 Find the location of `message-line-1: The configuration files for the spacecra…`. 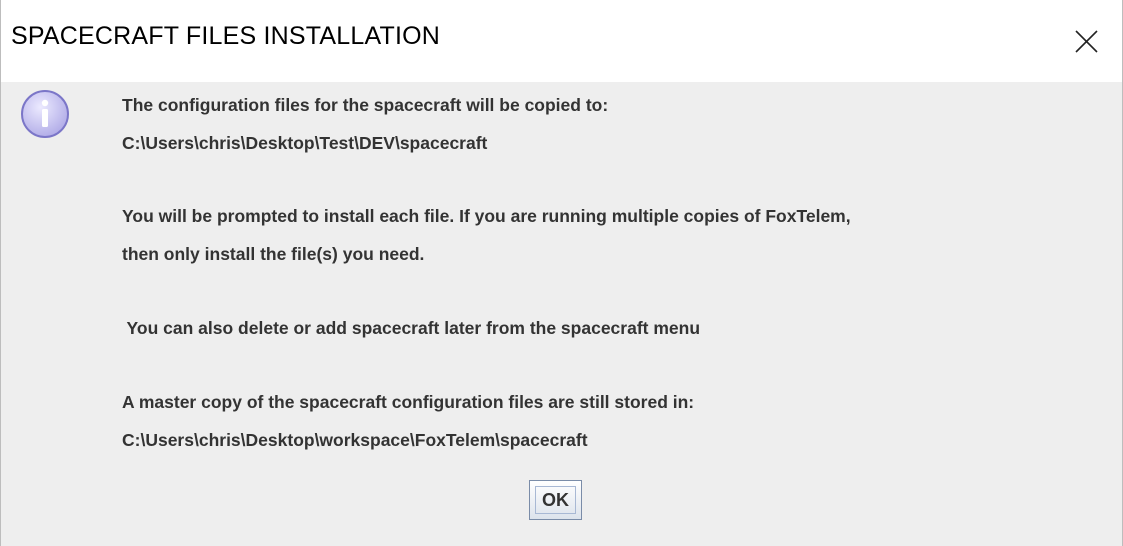

message-line-1: The configuration files for the spacecra… is located at coordinates (365, 105).